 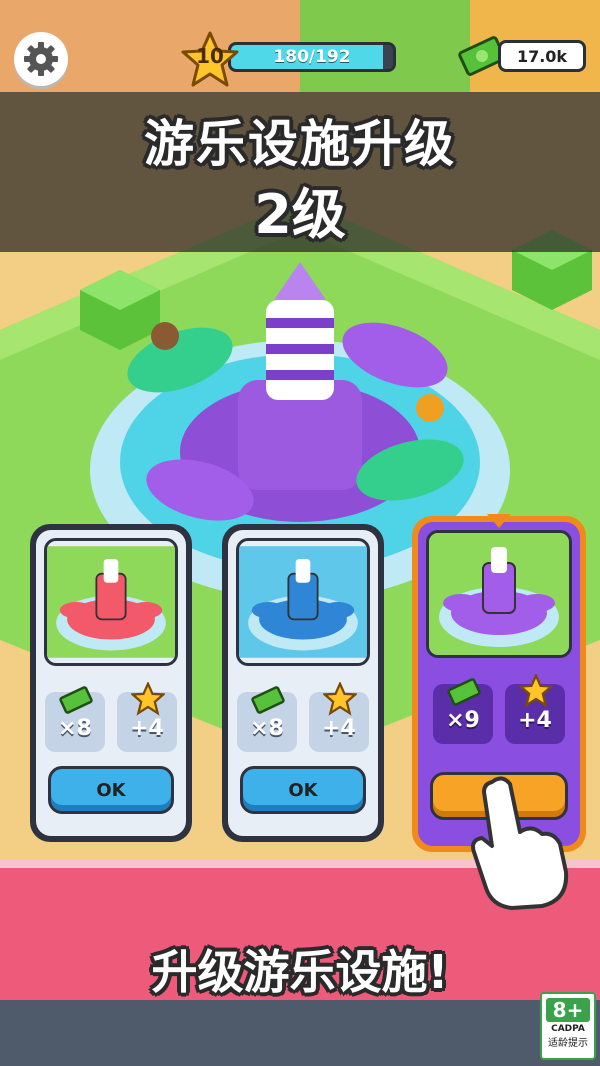 What do you see at coordinates (300, 144) in the screenshot?
I see `banner-title: 游乐设施升级` at bounding box center [300, 144].